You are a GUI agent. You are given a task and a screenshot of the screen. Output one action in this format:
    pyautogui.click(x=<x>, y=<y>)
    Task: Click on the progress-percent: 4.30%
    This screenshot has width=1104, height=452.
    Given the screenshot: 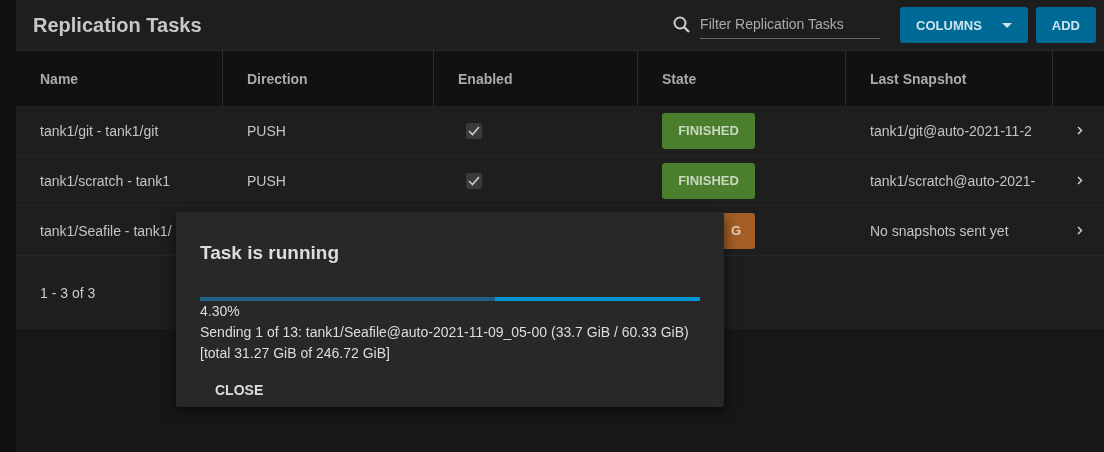 What is the action you would take?
    pyautogui.click(x=220, y=311)
    